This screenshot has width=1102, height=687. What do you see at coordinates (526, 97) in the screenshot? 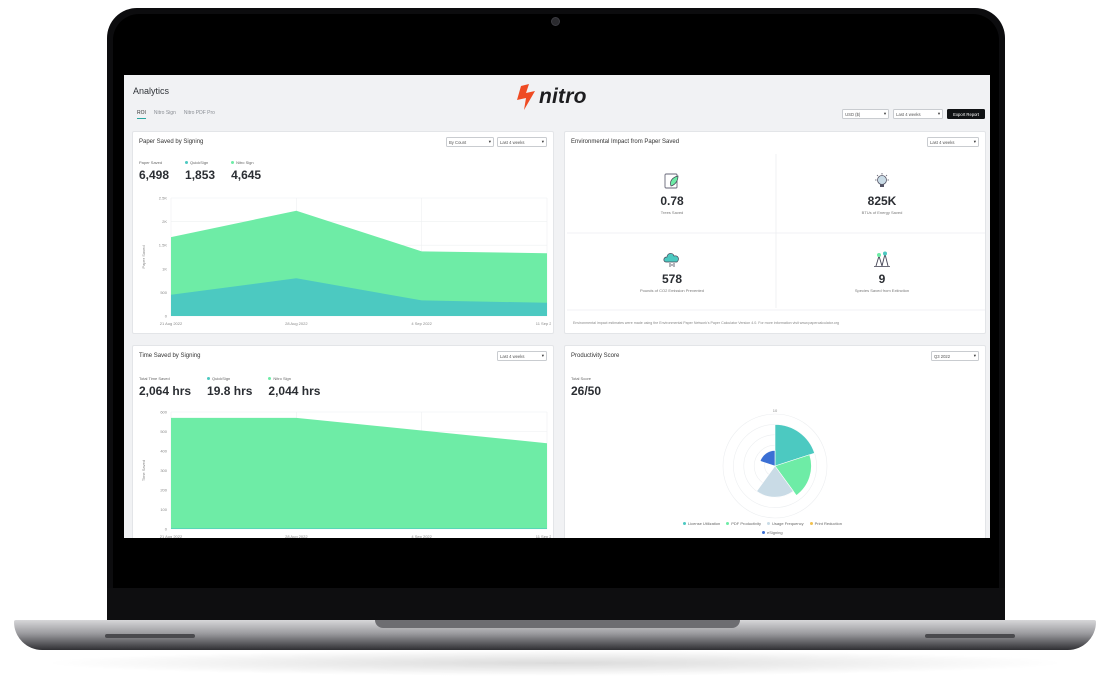
I see `nitro-logo-icon` at bounding box center [526, 97].